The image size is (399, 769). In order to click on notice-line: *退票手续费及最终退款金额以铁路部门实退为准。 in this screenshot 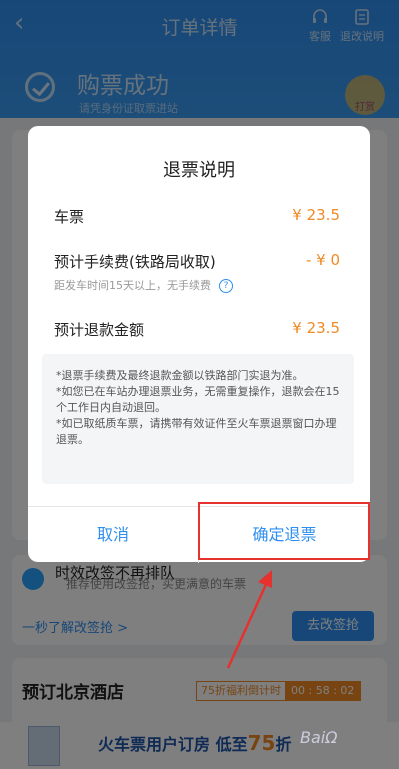, I will do `click(180, 375)`.